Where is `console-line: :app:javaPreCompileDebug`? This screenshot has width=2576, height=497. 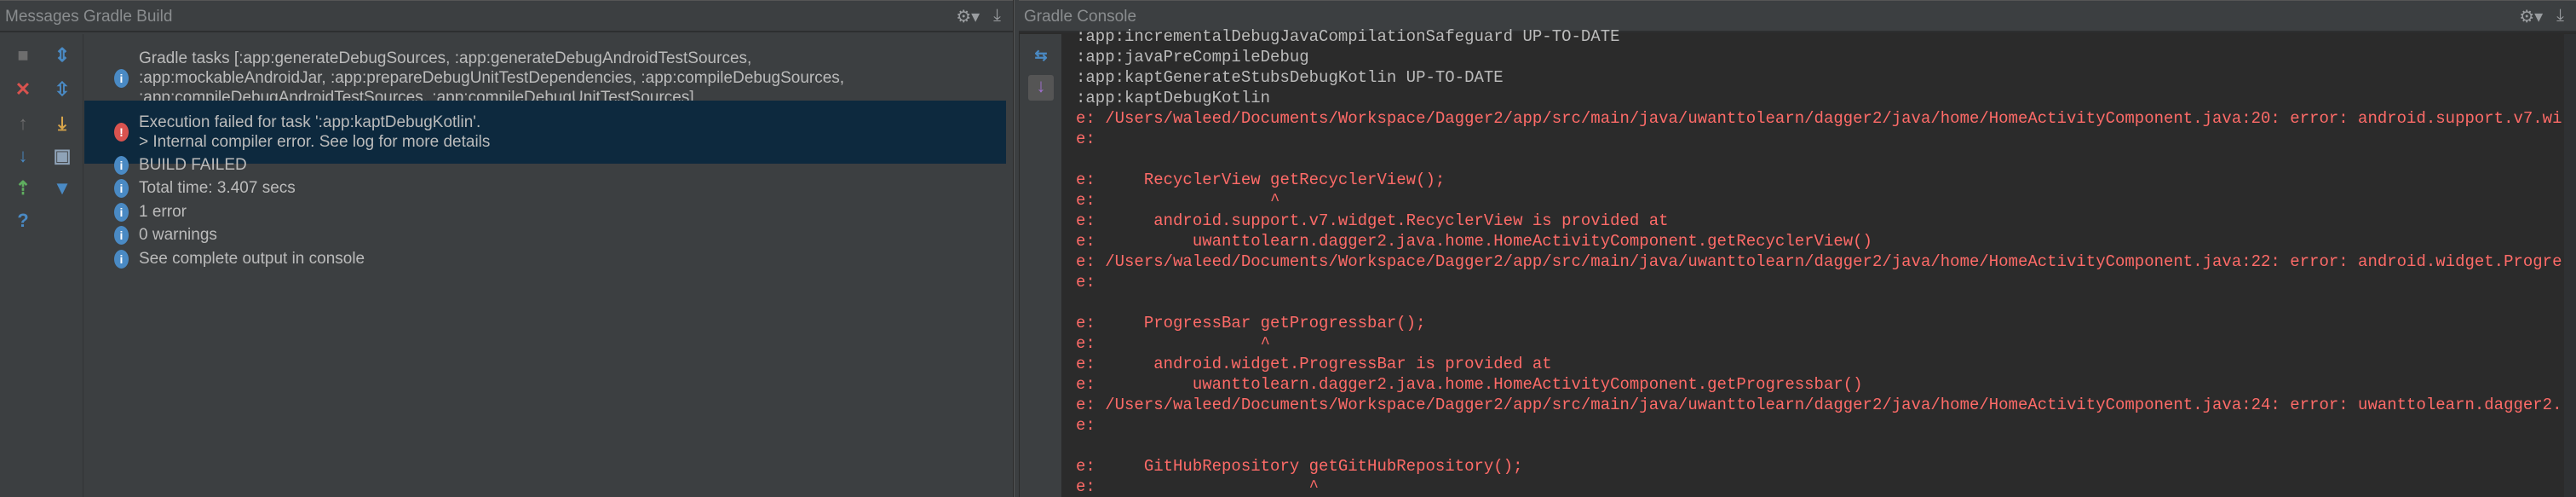 console-line: :app:javaPreCompileDebug is located at coordinates (1193, 57).